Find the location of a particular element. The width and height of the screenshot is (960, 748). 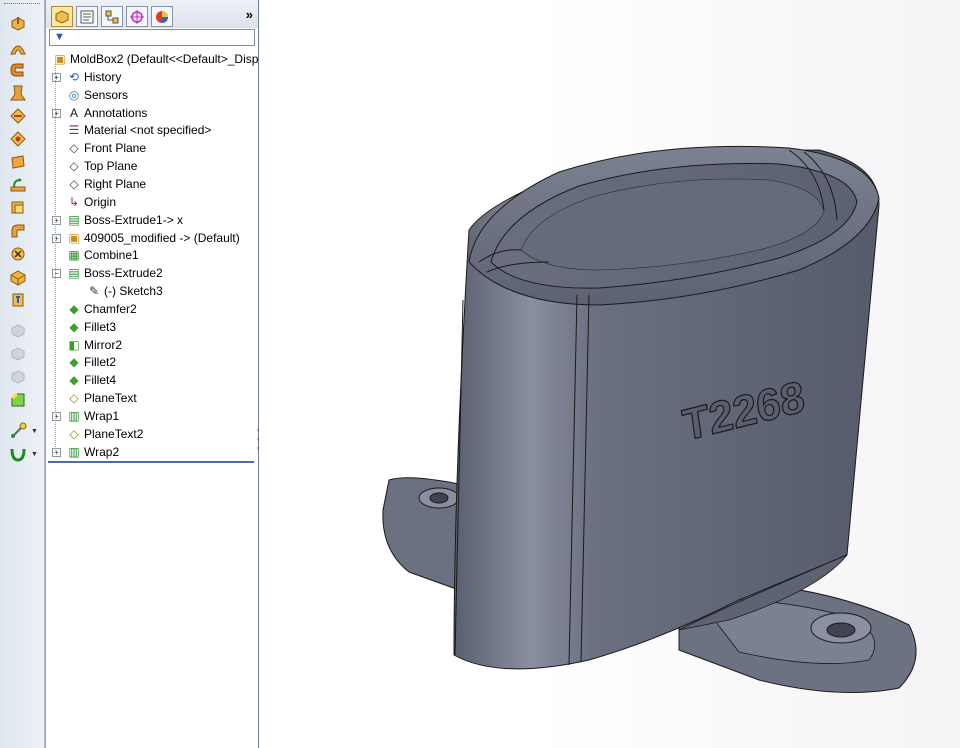

configurationmanager-tab is located at coordinates (112, 16).